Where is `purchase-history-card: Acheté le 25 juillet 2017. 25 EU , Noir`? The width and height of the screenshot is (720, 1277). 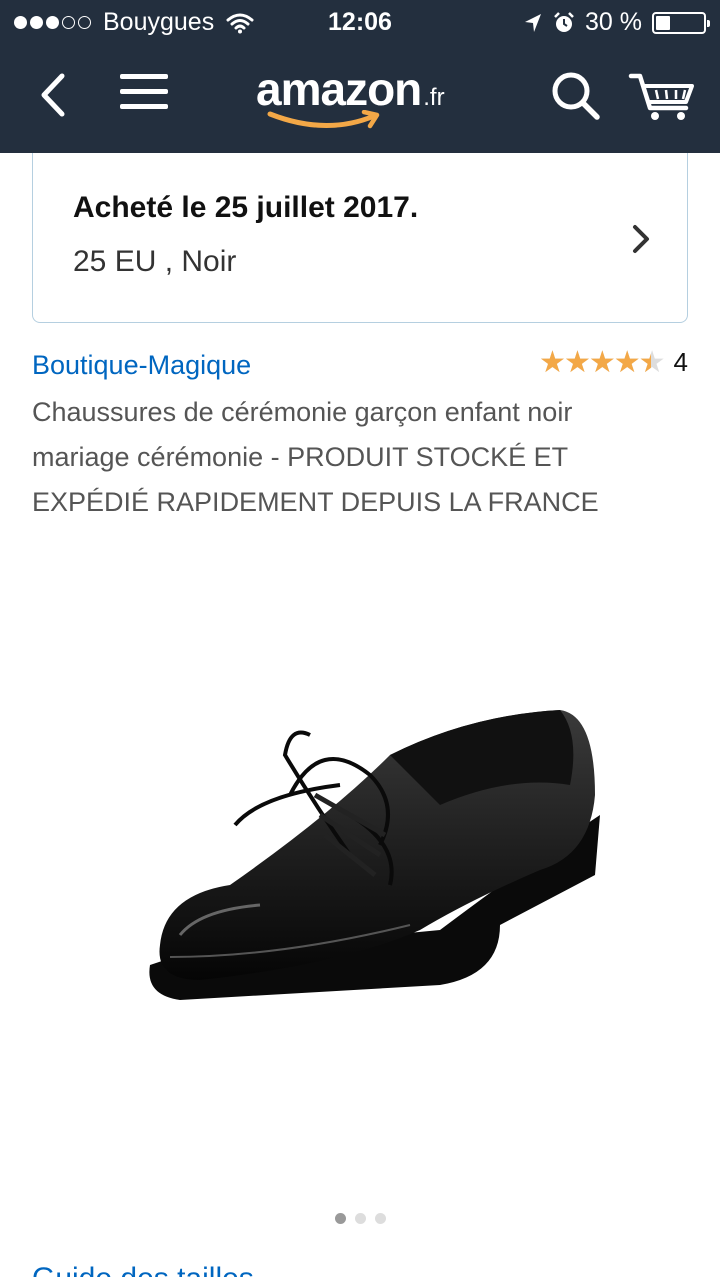 purchase-history-card: Acheté le 25 juillet 2017. 25 EU , Noir is located at coordinates (360, 238).